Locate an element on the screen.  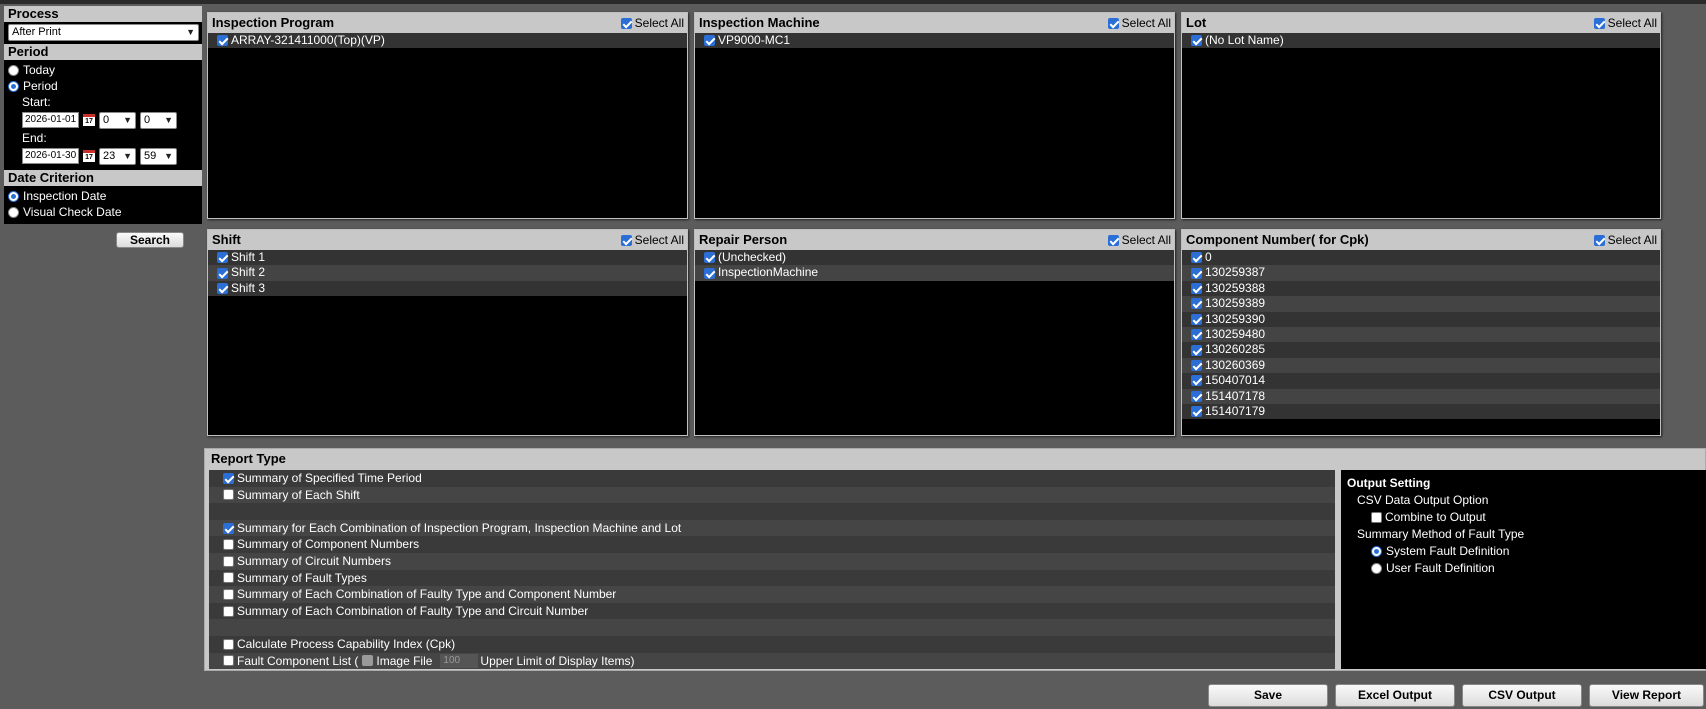
list-item: 130260369 is located at coordinates (1421, 365).